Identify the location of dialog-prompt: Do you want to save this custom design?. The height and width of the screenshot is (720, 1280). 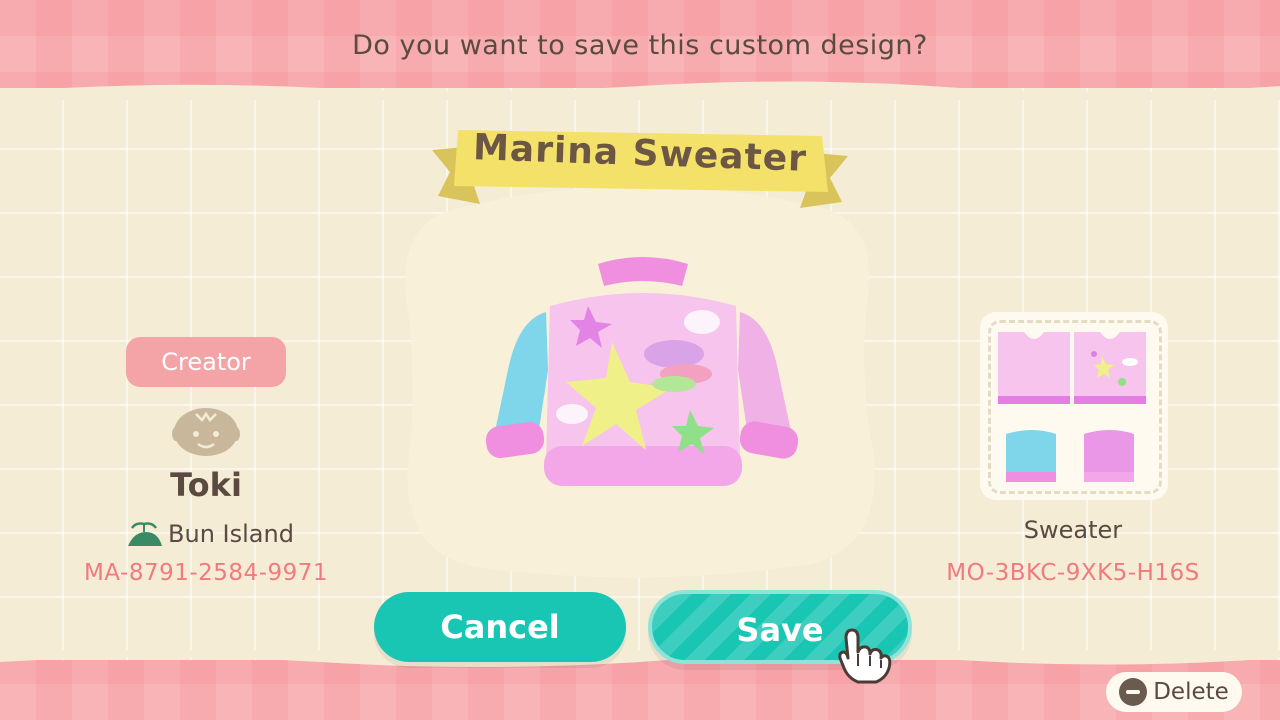
(640, 45).